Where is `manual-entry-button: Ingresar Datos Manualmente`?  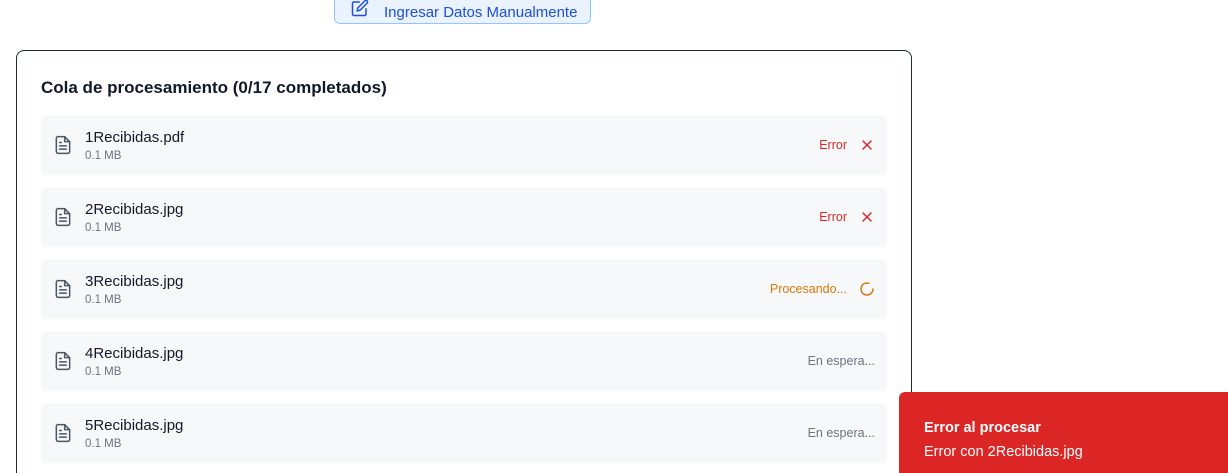 manual-entry-button: Ingresar Datos Manualmente is located at coordinates (462, 12).